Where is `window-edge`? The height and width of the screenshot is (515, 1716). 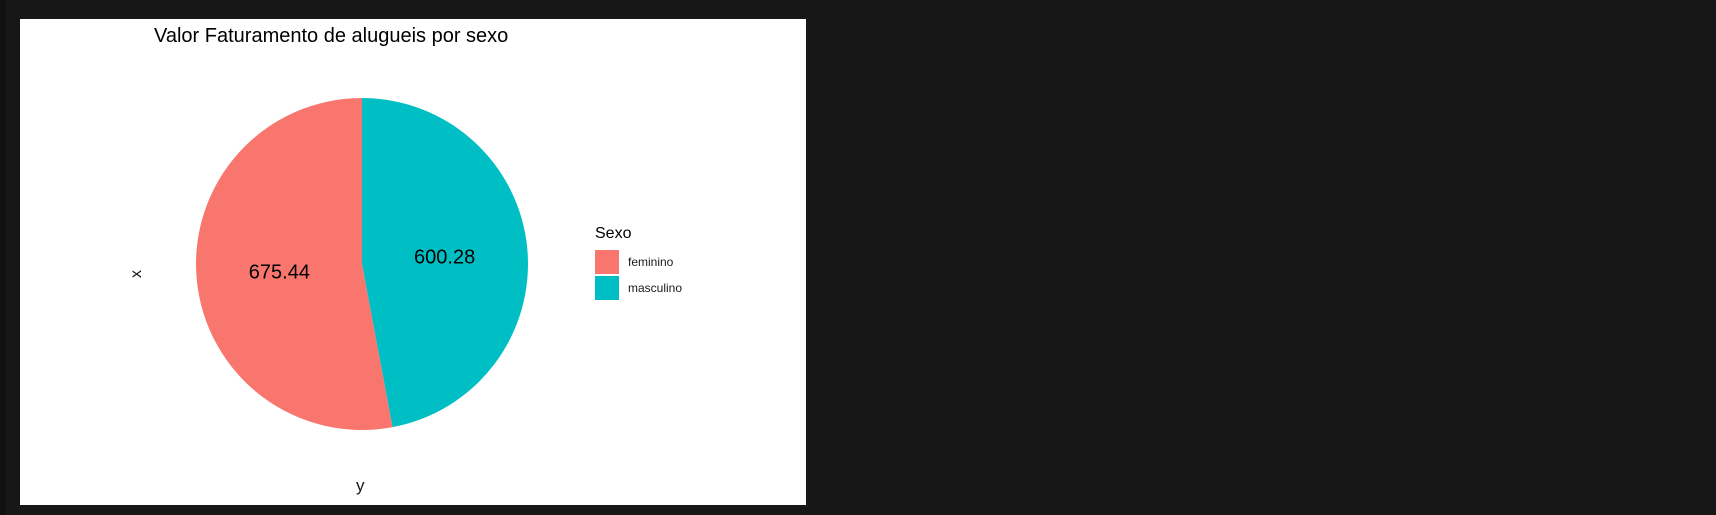
window-edge is located at coordinates (3, 257).